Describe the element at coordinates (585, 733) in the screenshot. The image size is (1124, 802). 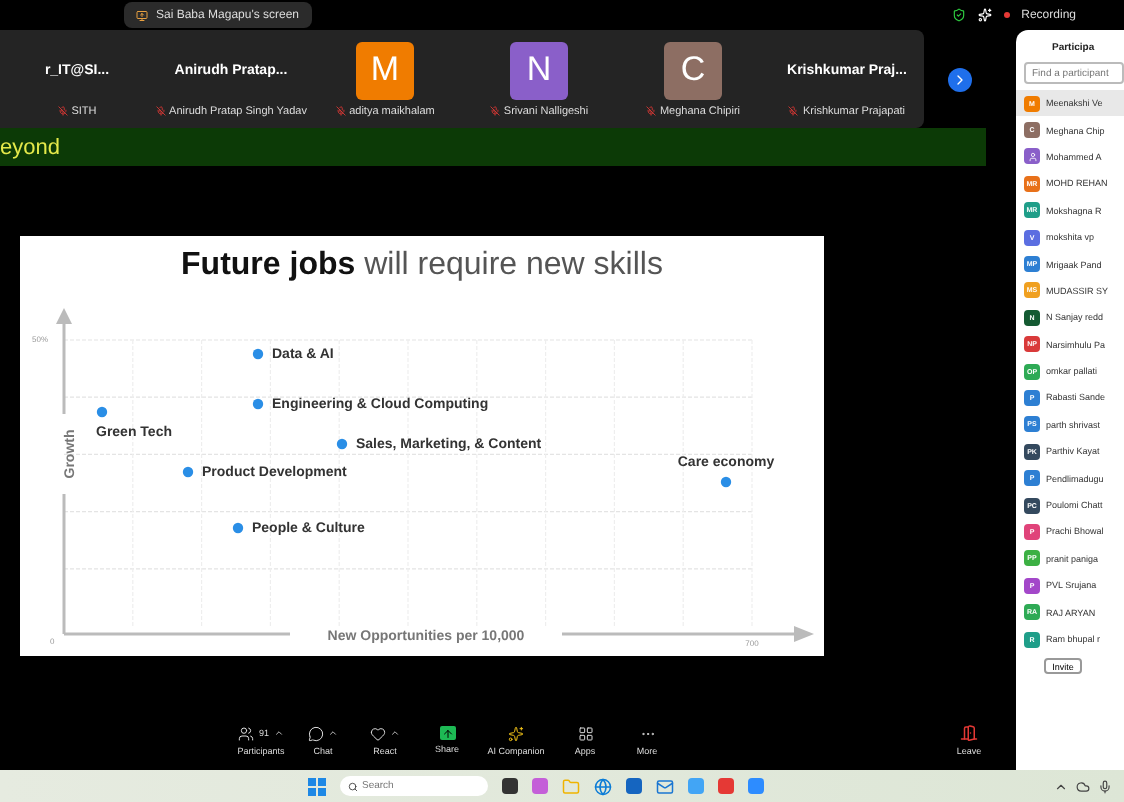
I see `apps-icon` at that location.